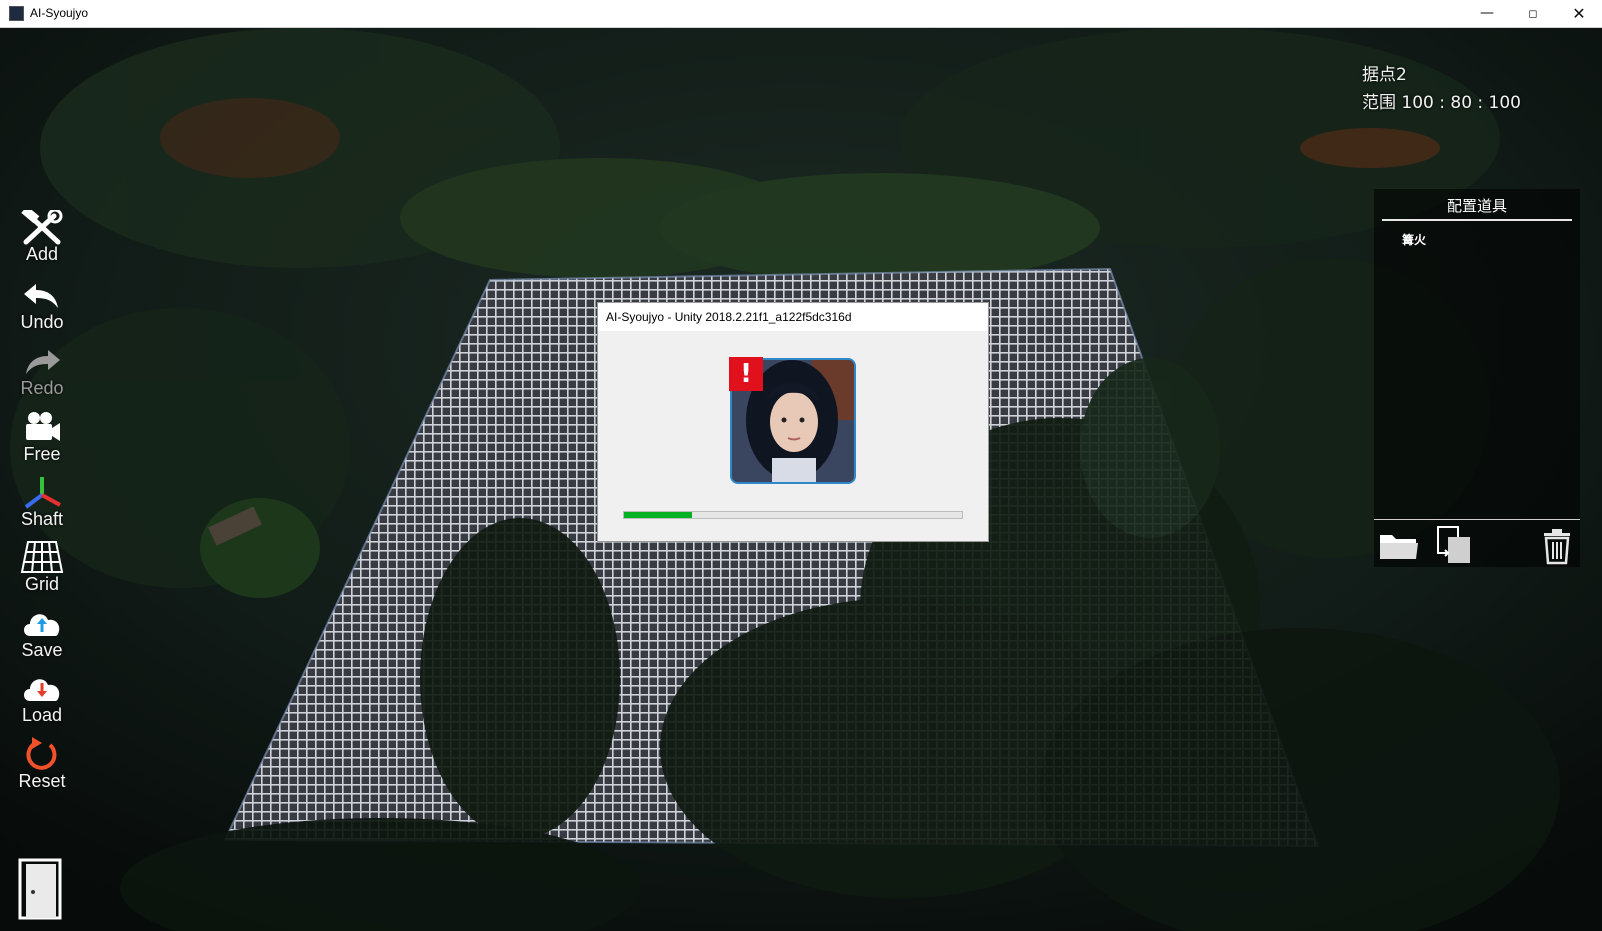  I want to click on loading-progress-bar, so click(793, 515).